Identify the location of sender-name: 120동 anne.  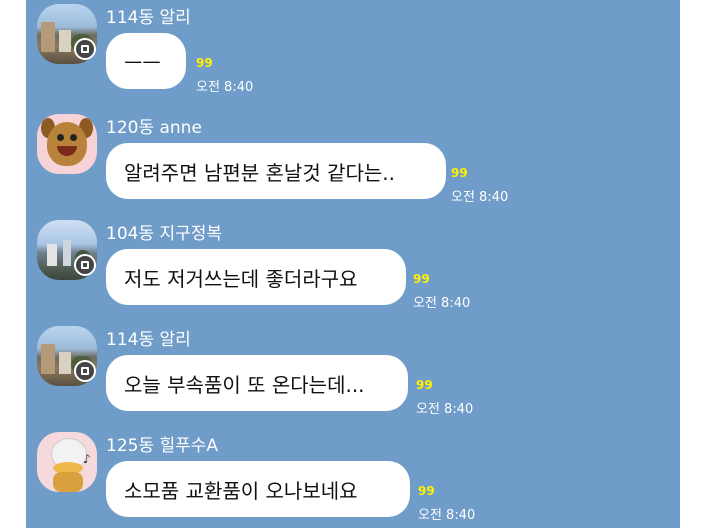
(154, 128).